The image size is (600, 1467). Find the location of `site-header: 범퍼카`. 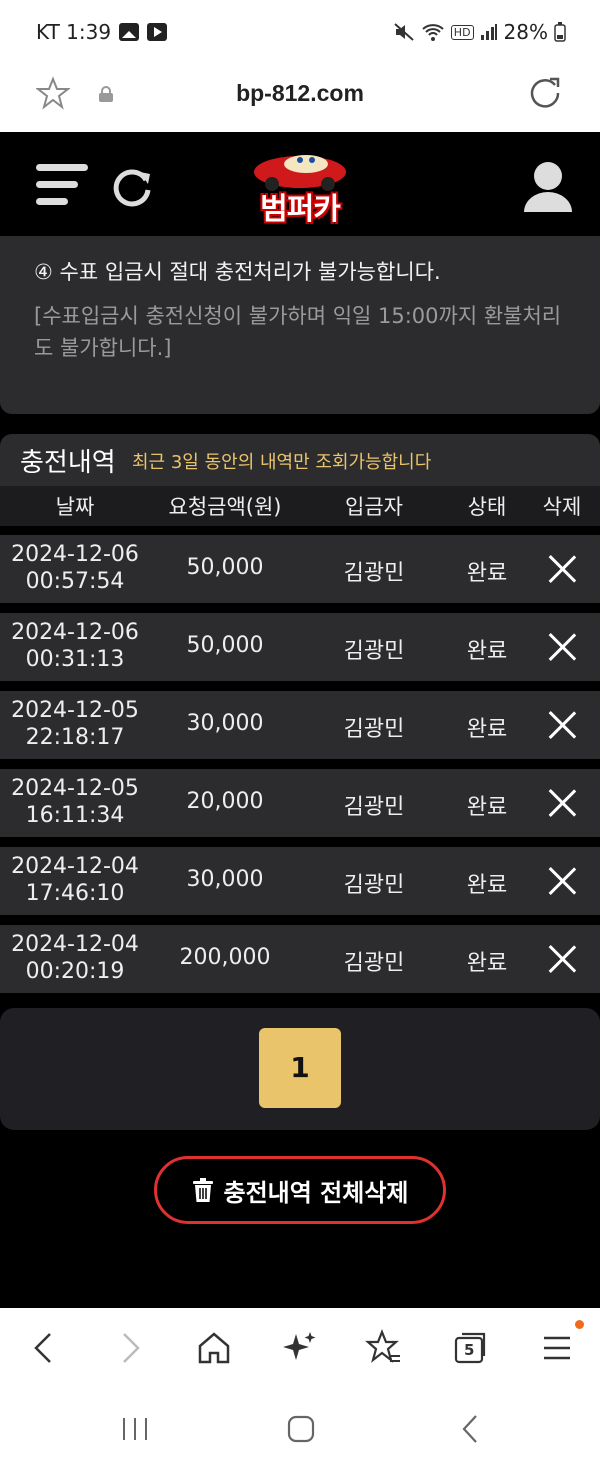

site-header: 범퍼카 is located at coordinates (300, 183).